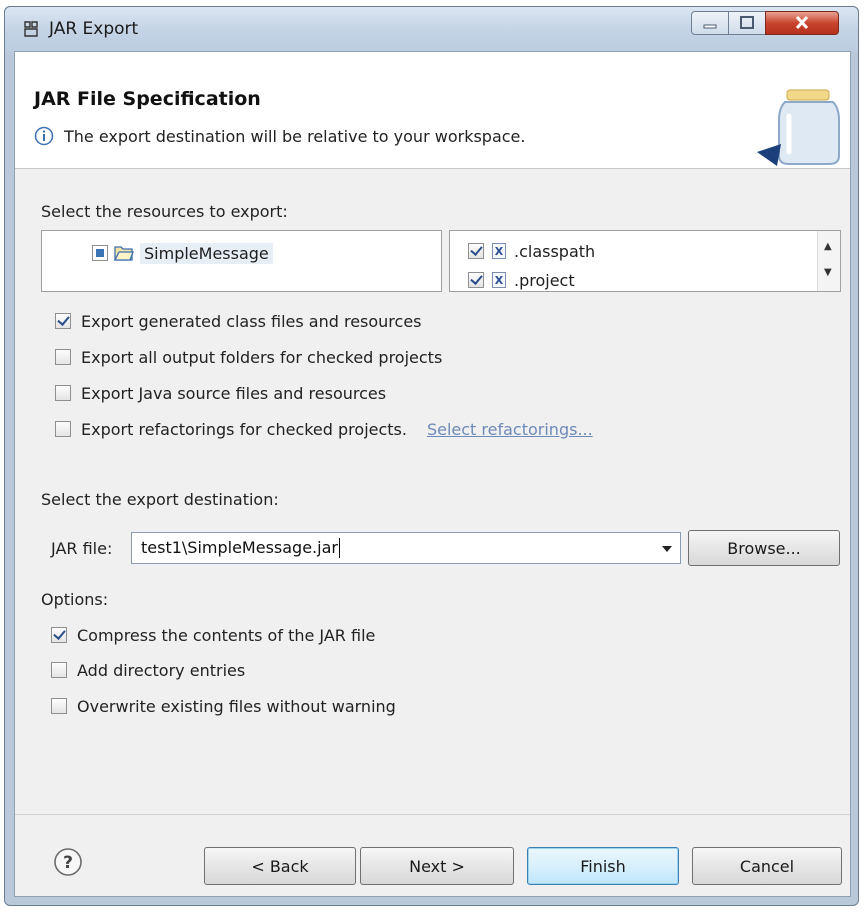 Image resolution: width=865 pixels, height=913 pixels. I want to click on title-bar: JAR Export, so click(431, 29).